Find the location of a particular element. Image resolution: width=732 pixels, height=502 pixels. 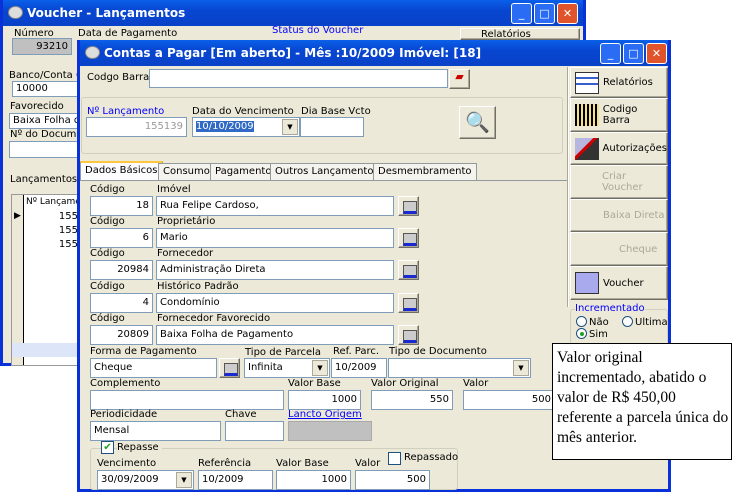

documento-field is located at coordinates (44, 149).